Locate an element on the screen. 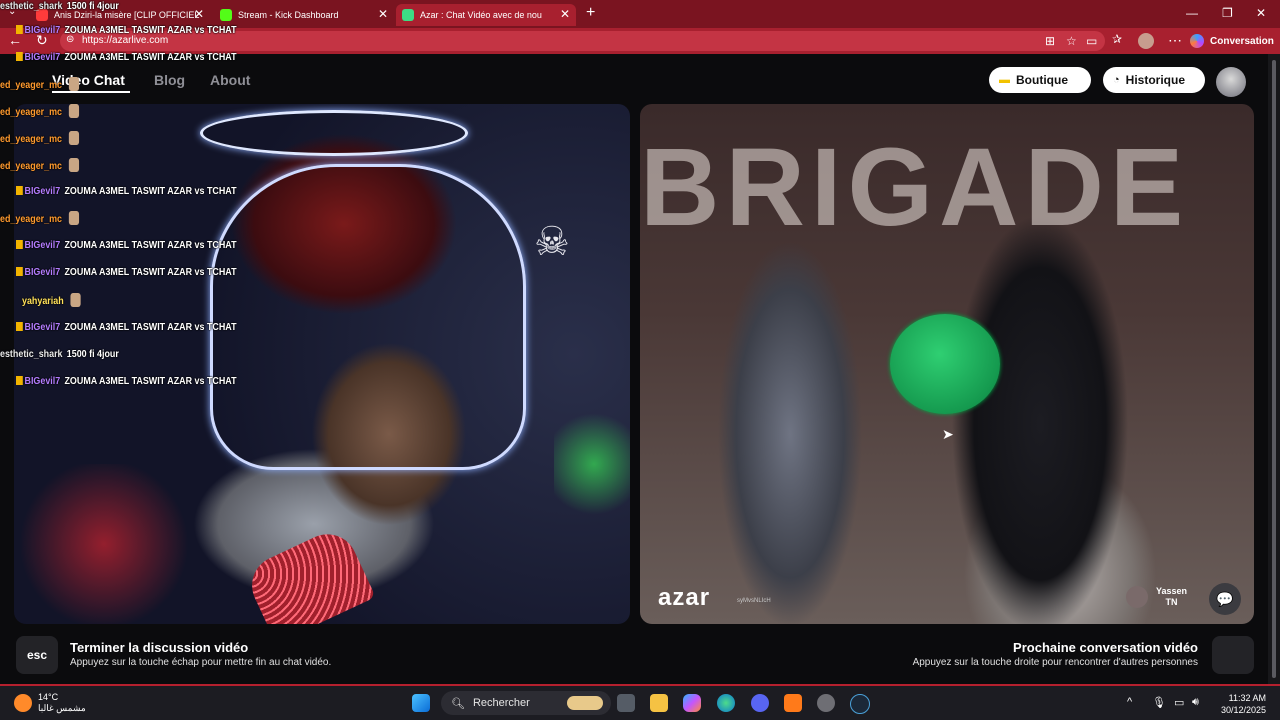 The image size is (1280, 720). microphone-icon: 🎙︎ is located at coordinates (1159, 702).